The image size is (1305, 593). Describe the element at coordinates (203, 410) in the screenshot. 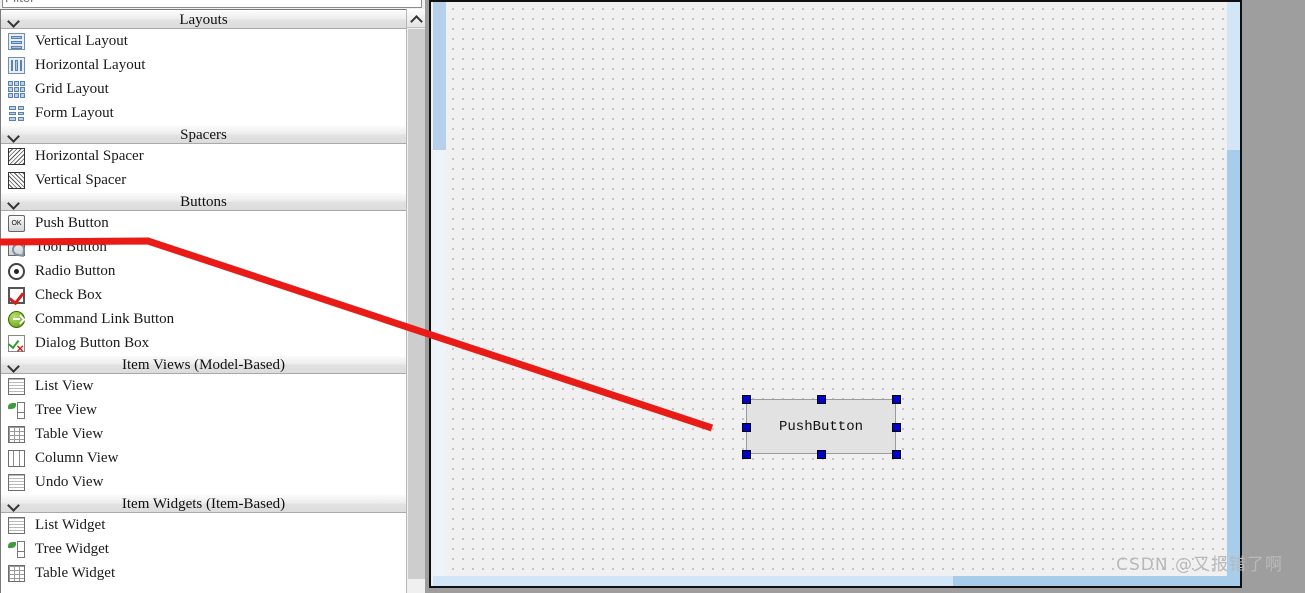

I see `list-item: Tree View` at that location.